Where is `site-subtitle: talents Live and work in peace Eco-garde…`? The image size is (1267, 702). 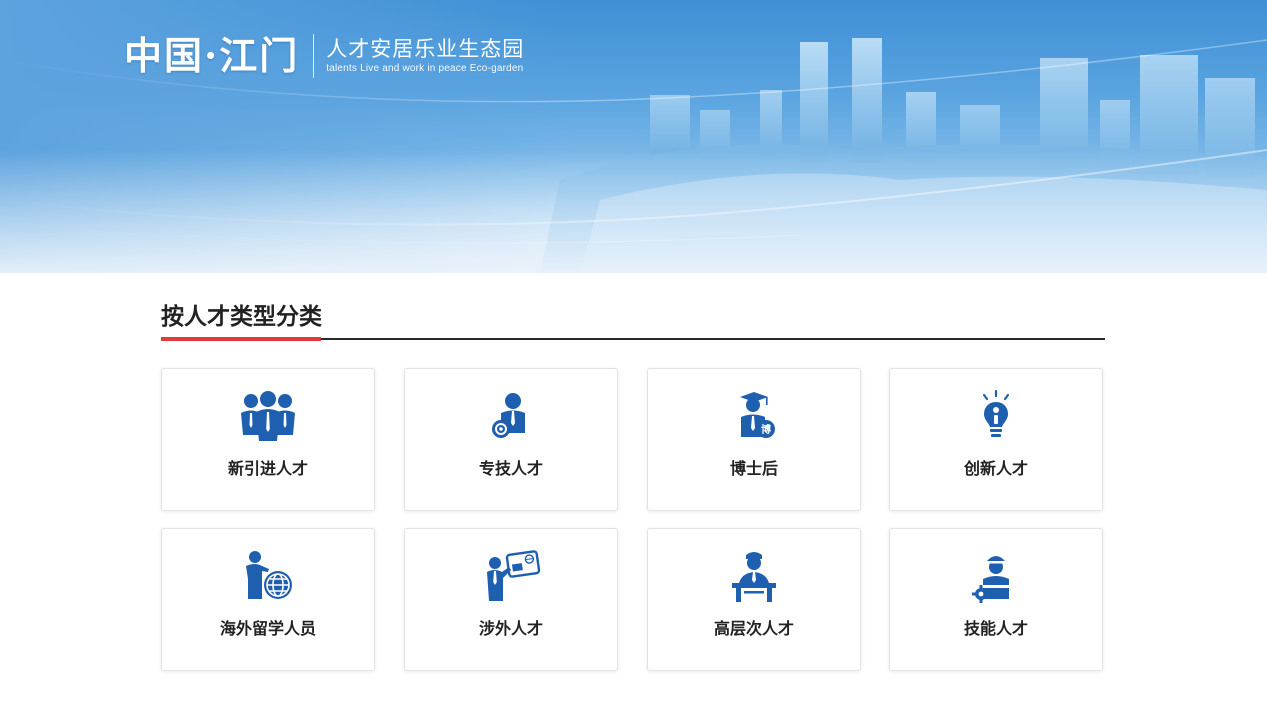 site-subtitle: talents Live and work in peace Eco-garde… is located at coordinates (425, 68).